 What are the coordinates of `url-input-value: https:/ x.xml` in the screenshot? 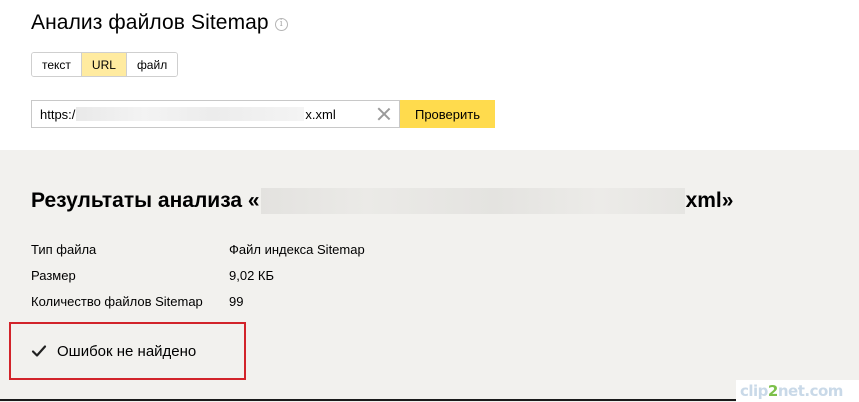 It's located at (184, 114).